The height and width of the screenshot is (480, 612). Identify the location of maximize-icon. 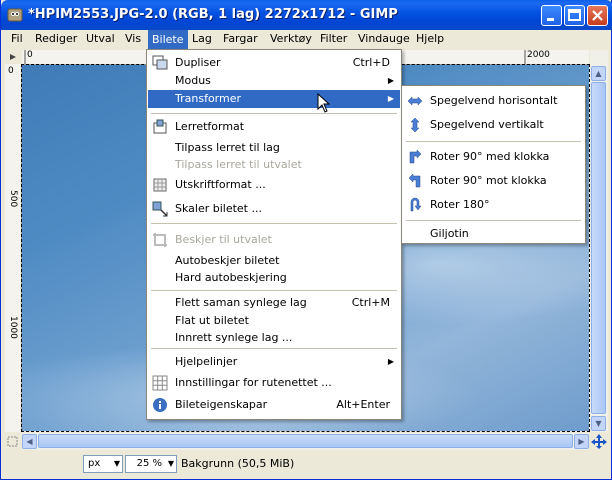
(574, 15).